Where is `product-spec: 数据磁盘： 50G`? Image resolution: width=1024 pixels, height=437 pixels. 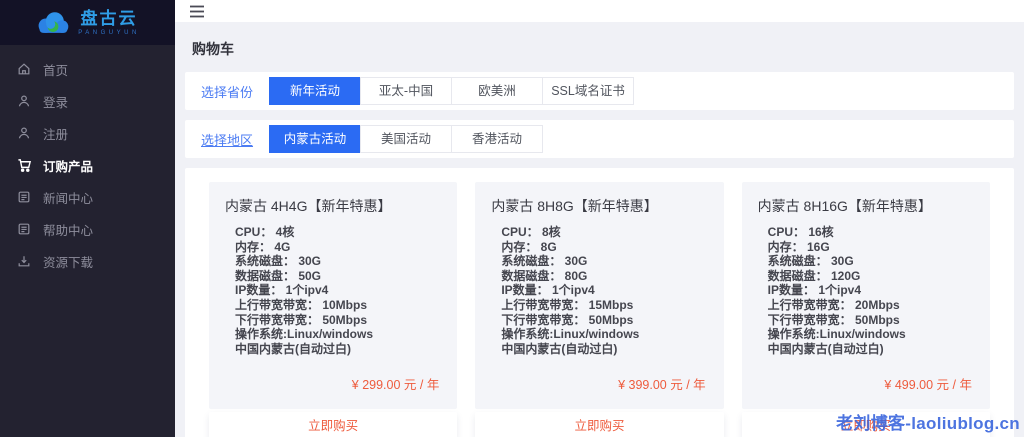
product-spec: 数据磁盘： 50G is located at coordinates (278, 275).